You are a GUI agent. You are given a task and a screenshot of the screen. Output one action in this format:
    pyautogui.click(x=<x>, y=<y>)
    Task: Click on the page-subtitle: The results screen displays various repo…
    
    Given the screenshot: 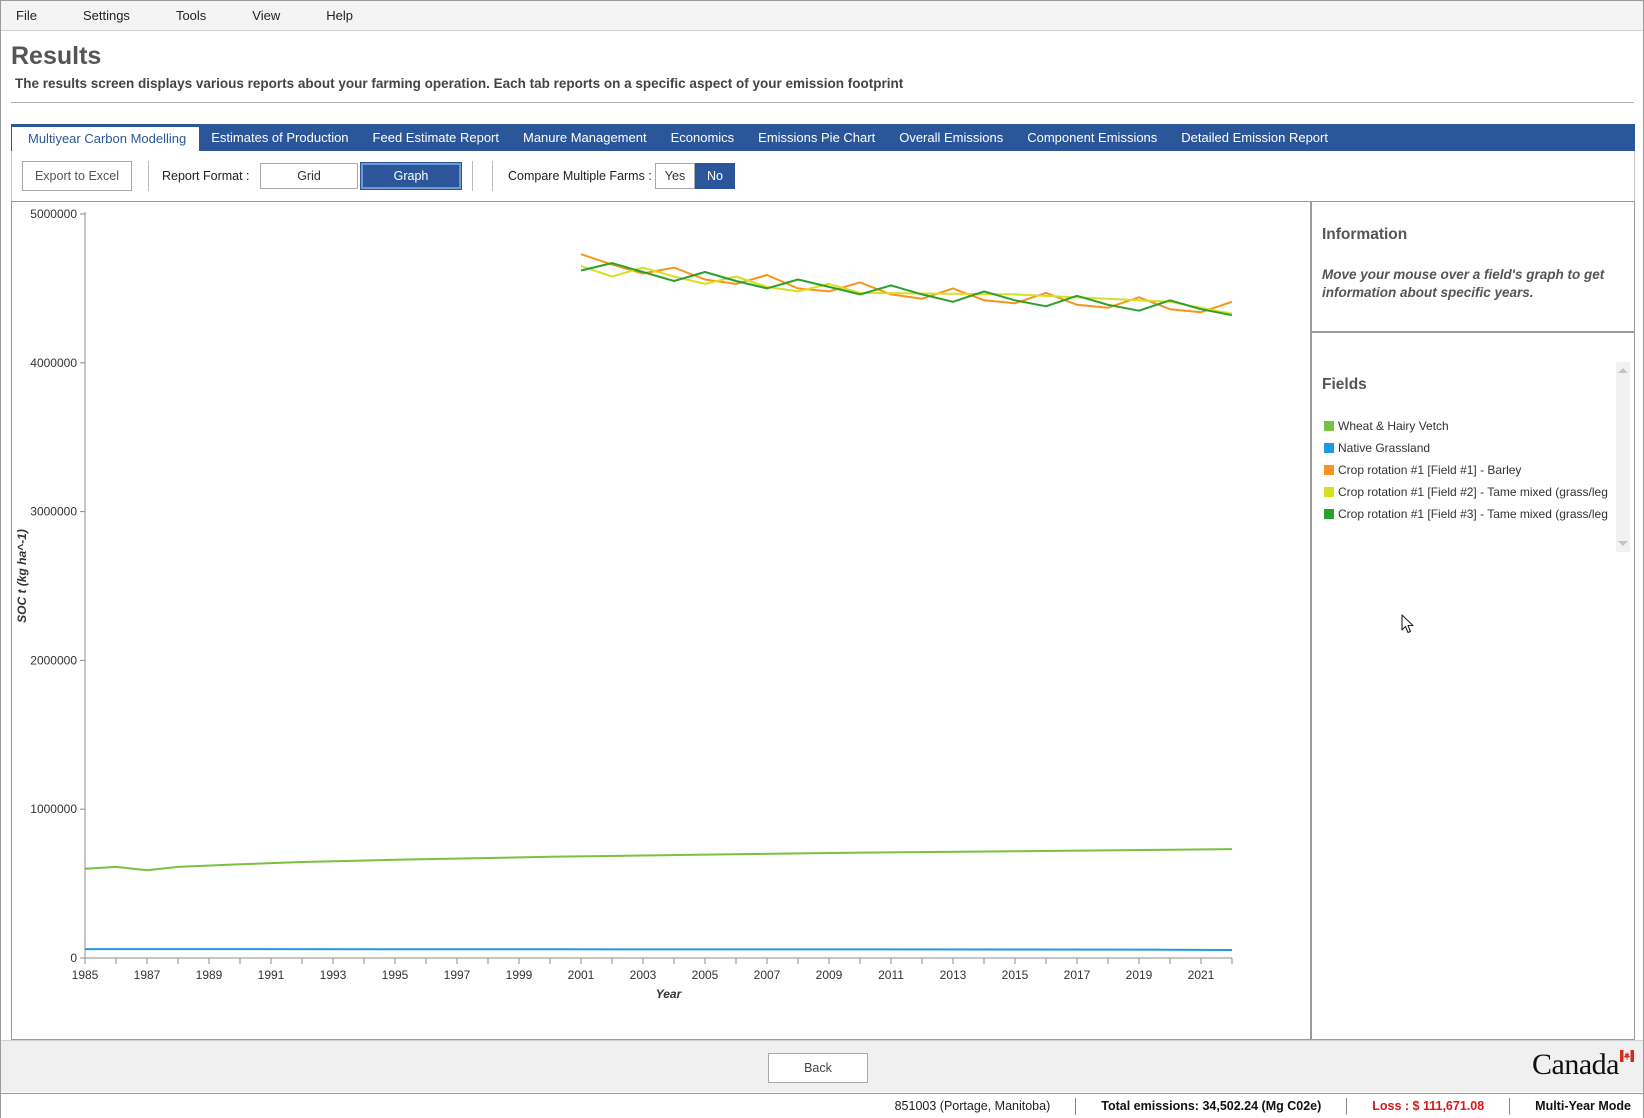 What is the action you would take?
    pyautogui.click(x=459, y=83)
    